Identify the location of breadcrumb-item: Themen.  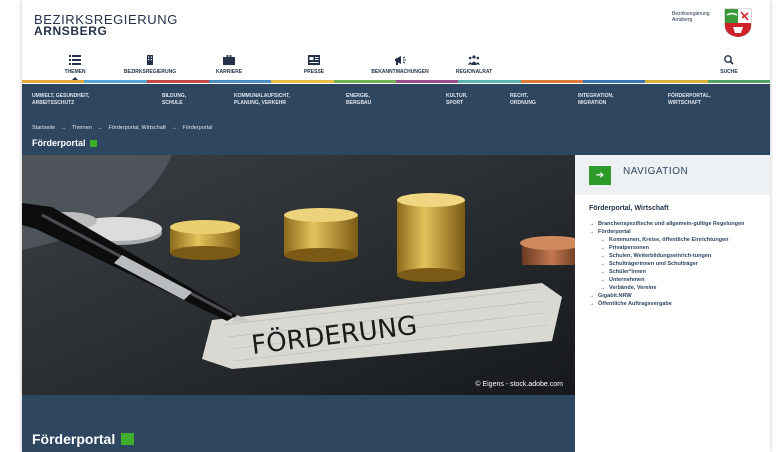
(82, 128).